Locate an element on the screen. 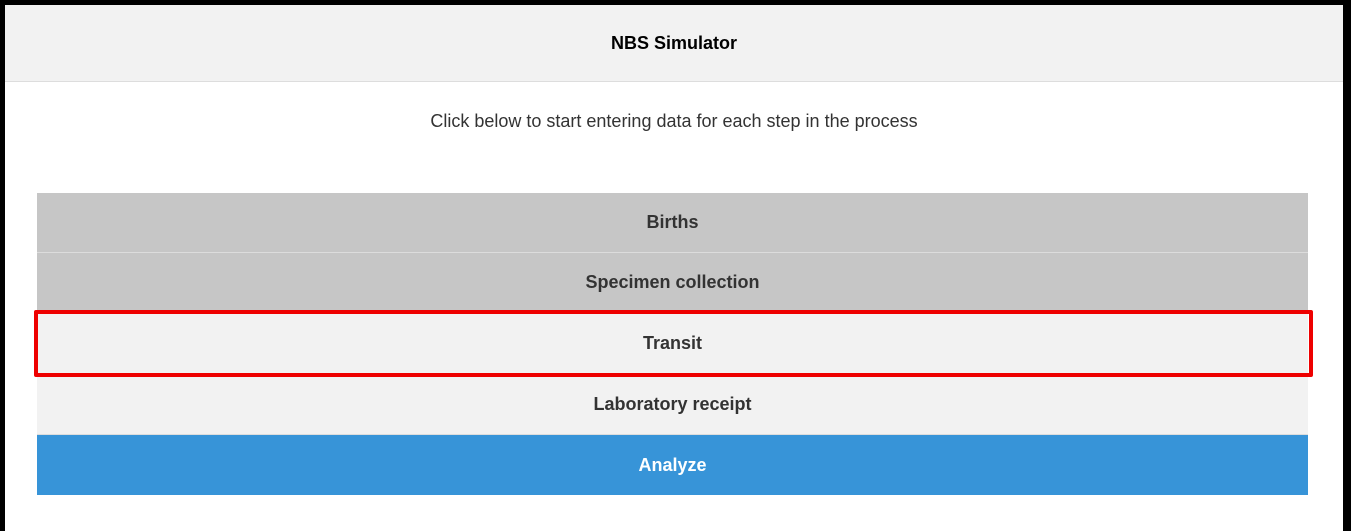 This screenshot has height=531, width=1351. step-laboratory-receipt: Laboratory receipt is located at coordinates (672, 405).